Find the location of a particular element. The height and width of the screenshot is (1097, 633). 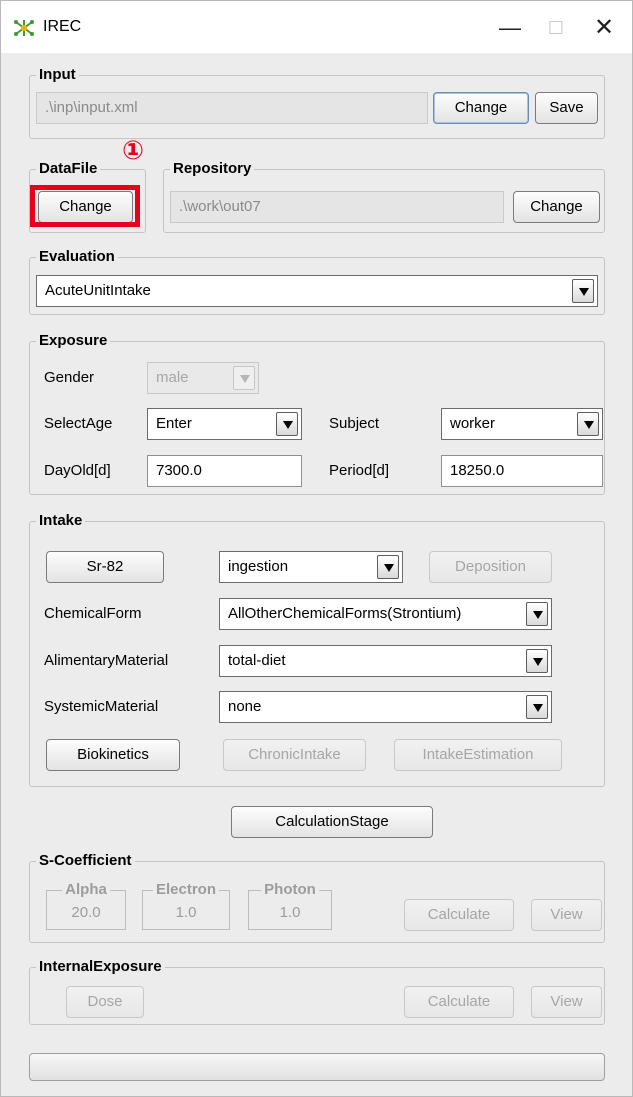

maximize-button: ☐ is located at coordinates (556, 28).